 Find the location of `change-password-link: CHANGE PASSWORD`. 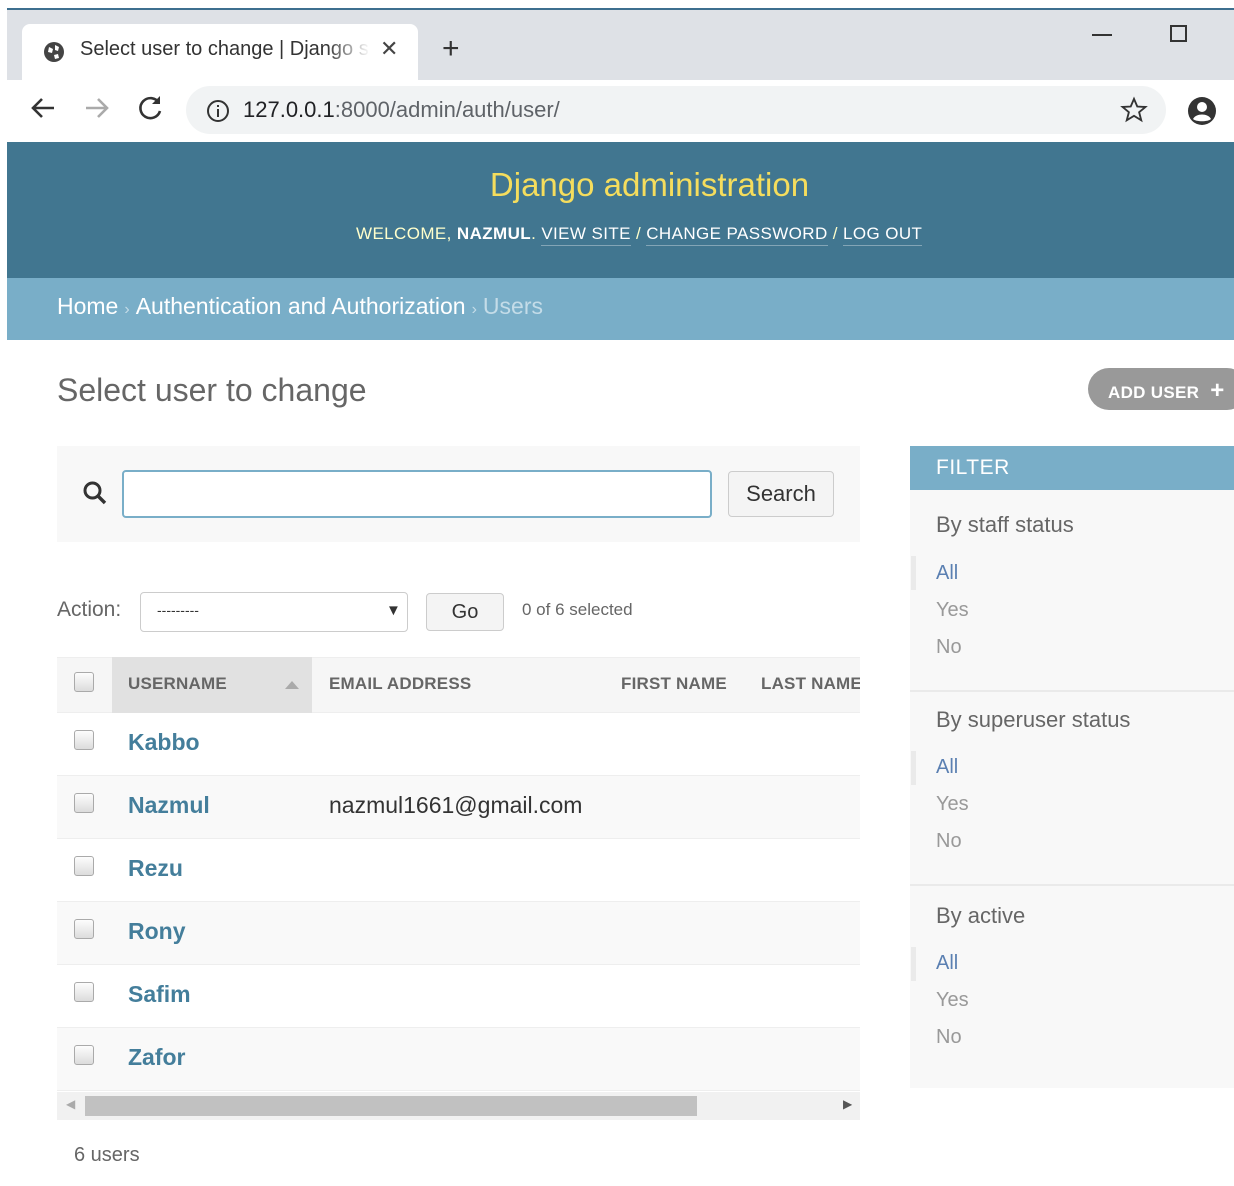

change-password-link: CHANGE PASSWORD is located at coordinates (737, 235).